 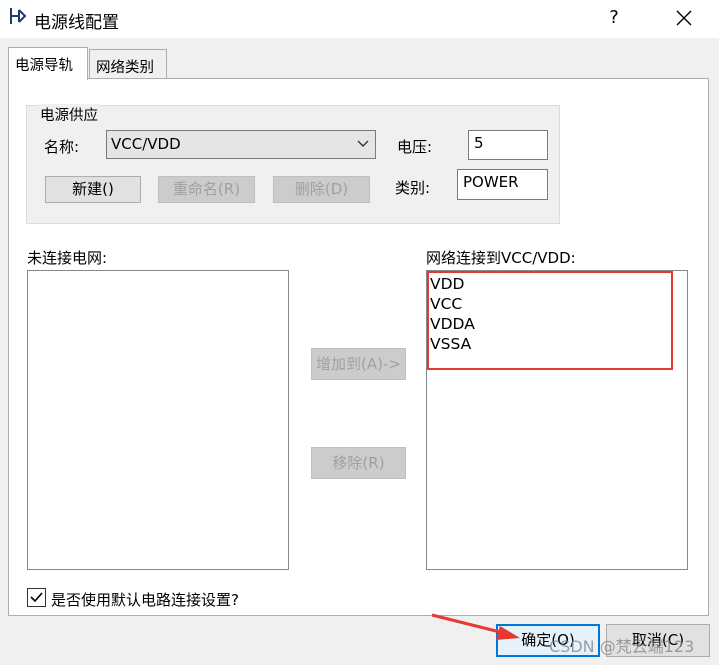 What do you see at coordinates (18, 16) in the screenshot?
I see `app-icon` at bounding box center [18, 16].